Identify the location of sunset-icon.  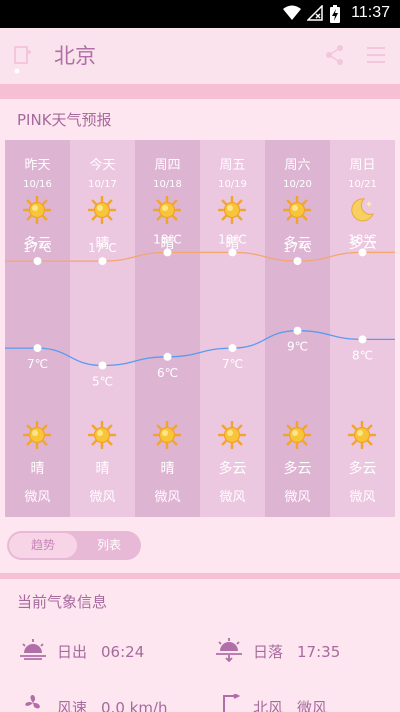
(229, 650).